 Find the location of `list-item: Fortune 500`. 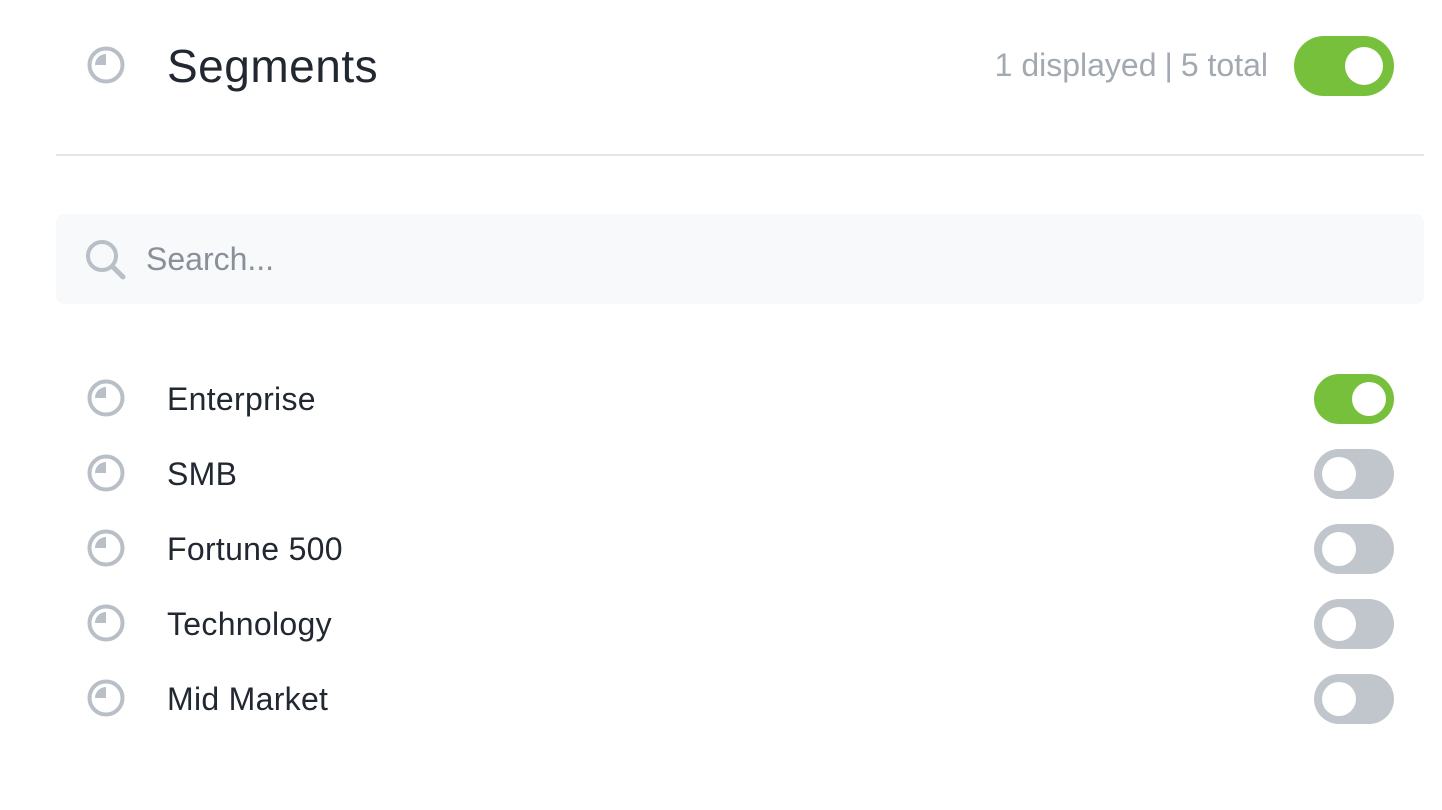

list-item: Fortune 500 is located at coordinates (740, 549).